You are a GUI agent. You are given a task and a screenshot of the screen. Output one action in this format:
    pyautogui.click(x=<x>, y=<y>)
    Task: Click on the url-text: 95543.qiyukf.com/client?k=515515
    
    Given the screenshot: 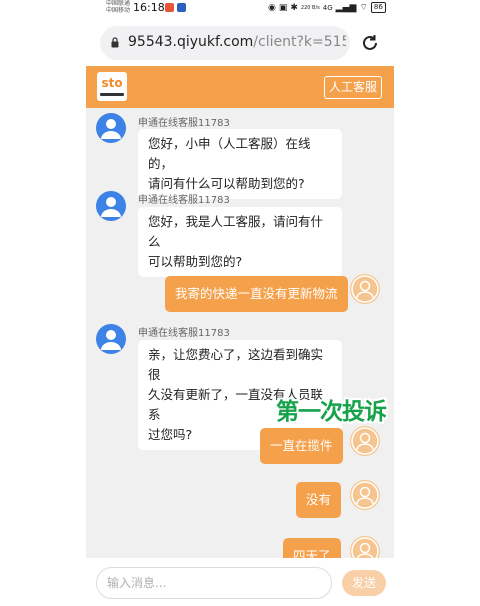 What is the action you would take?
    pyautogui.click(x=237, y=42)
    